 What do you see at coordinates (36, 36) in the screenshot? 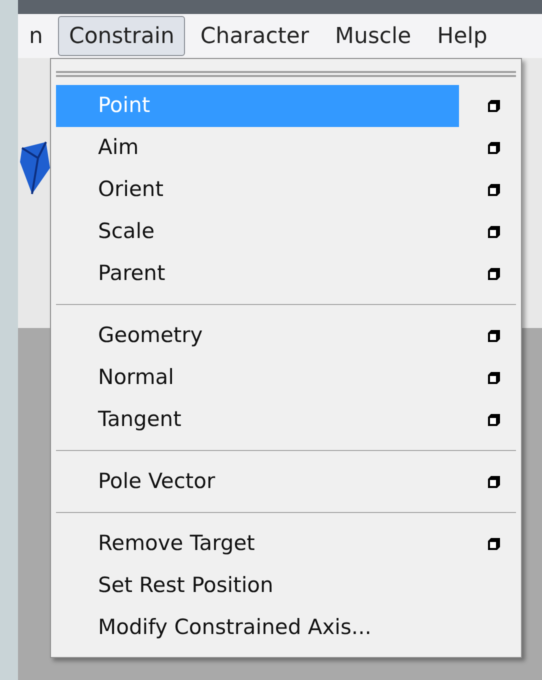
I see `menu-bar-item: n` at bounding box center [36, 36].